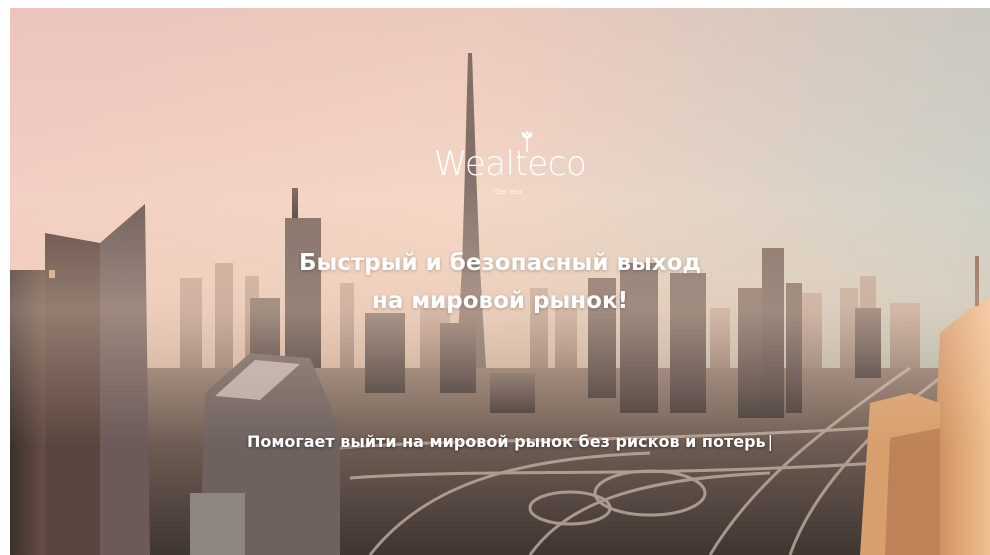 Image resolution: width=990 pixels, height=555 pixels. I want to click on left-towers, so click(80, 379).